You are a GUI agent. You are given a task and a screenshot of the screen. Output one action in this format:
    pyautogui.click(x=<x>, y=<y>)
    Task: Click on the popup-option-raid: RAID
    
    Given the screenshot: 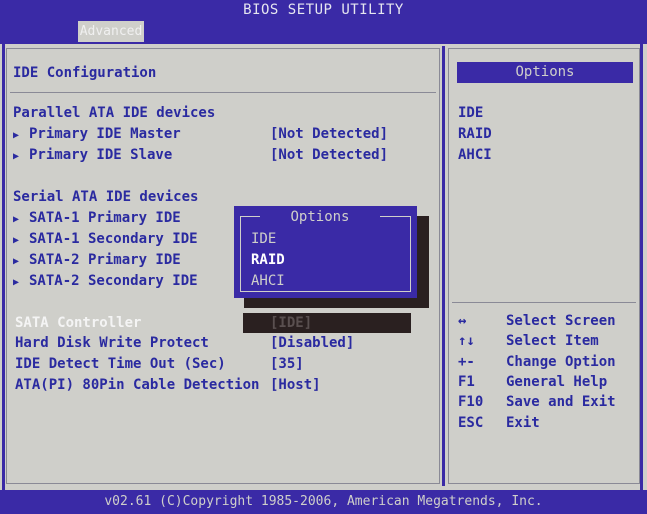 What is the action you would take?
    pyautogui.click(x=268, y=260)
    